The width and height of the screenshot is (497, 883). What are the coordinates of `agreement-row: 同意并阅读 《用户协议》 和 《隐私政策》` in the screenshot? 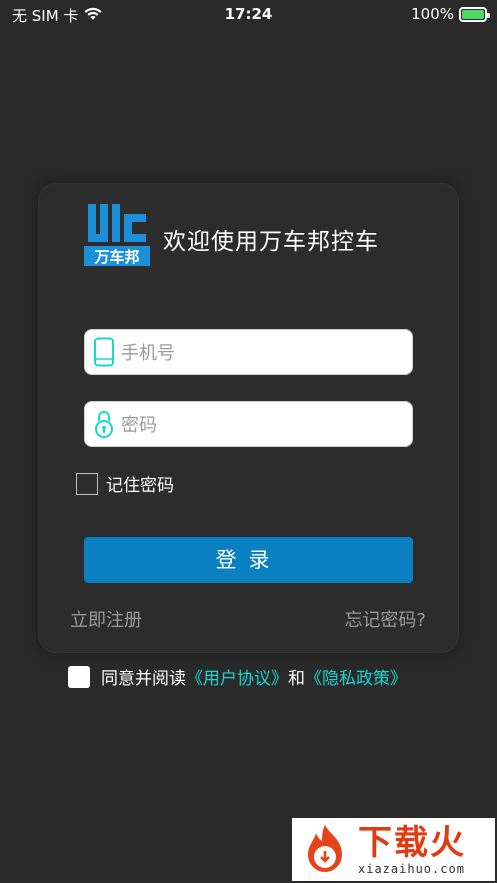 It's located at (237, 676).